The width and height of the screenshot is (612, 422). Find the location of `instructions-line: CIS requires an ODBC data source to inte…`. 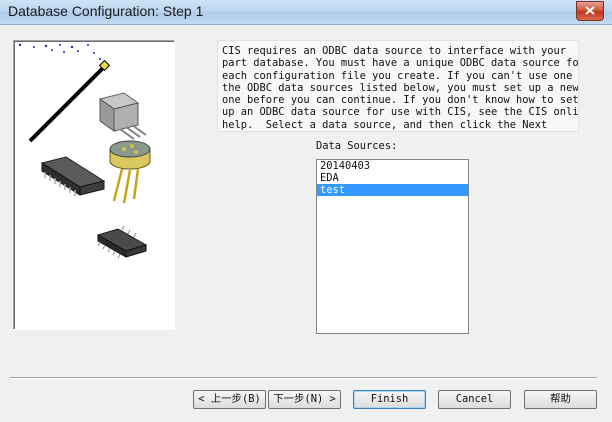

instructions-line: CIS requires an ODBC data source to inte… is located at coordinates (394, 51).